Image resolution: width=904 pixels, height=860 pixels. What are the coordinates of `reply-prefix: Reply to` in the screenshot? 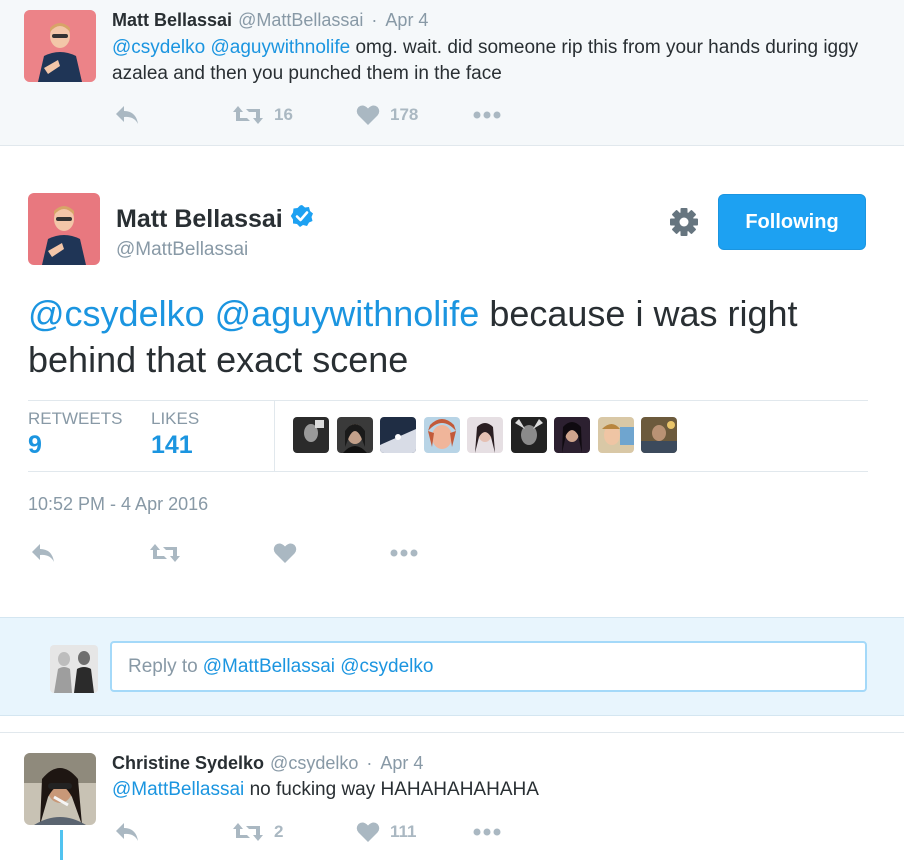 It's located at (163, 666).